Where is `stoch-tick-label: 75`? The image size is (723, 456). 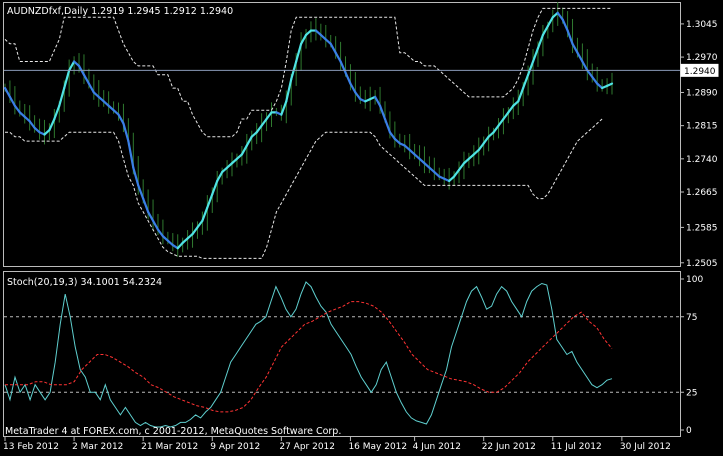
stoch-tick-label: 75 is located at coordinates (691, 318).